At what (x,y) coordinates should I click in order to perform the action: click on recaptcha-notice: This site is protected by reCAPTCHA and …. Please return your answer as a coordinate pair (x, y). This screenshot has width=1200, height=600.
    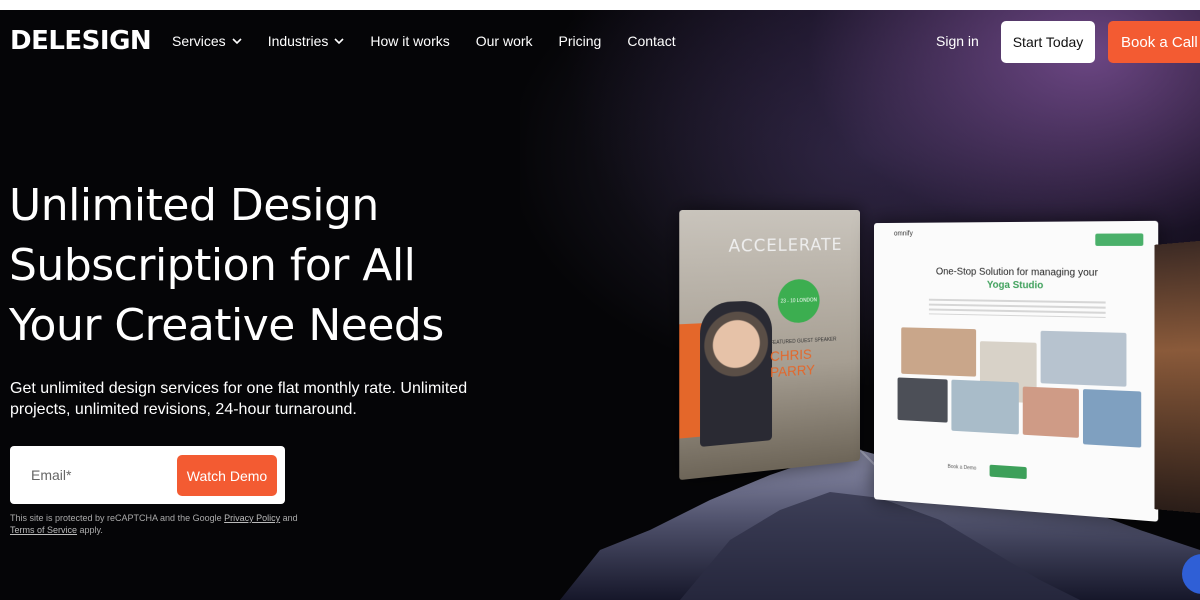
    Looking at the image, I should click on (155, 524).